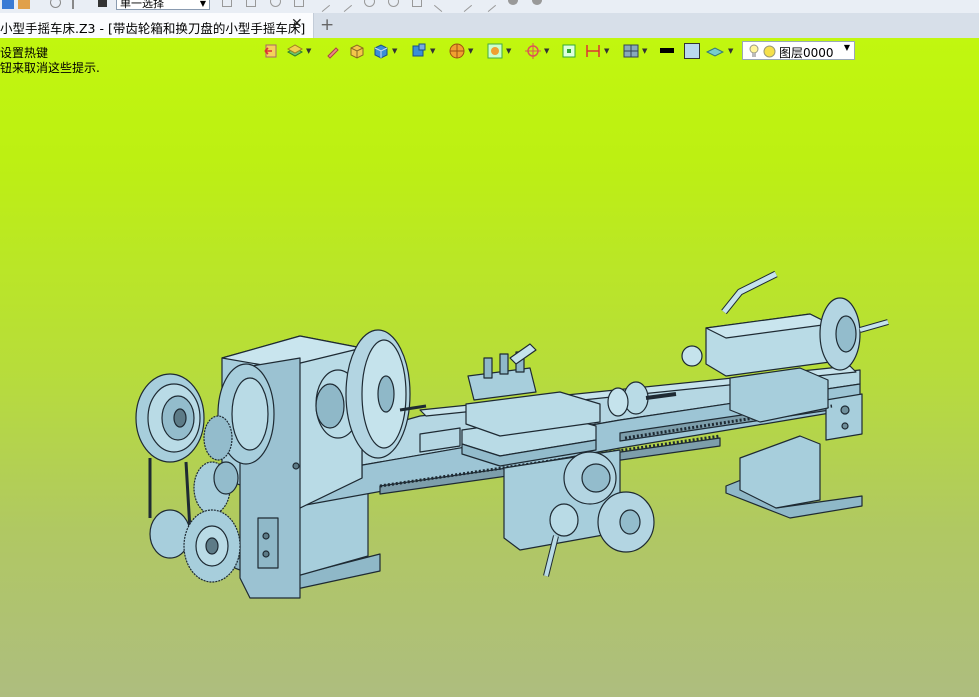  I want to click on gear-icon, so click(513, 2).